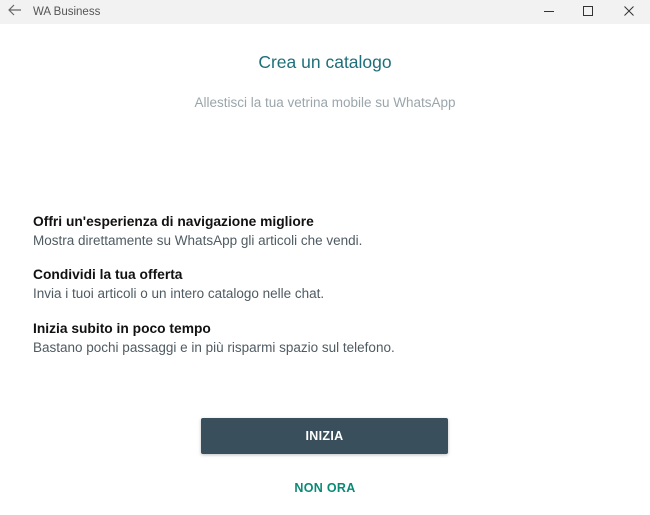 This screenshot has width=650, height=515. I want to click on maximize-icon, so click(588, 12).